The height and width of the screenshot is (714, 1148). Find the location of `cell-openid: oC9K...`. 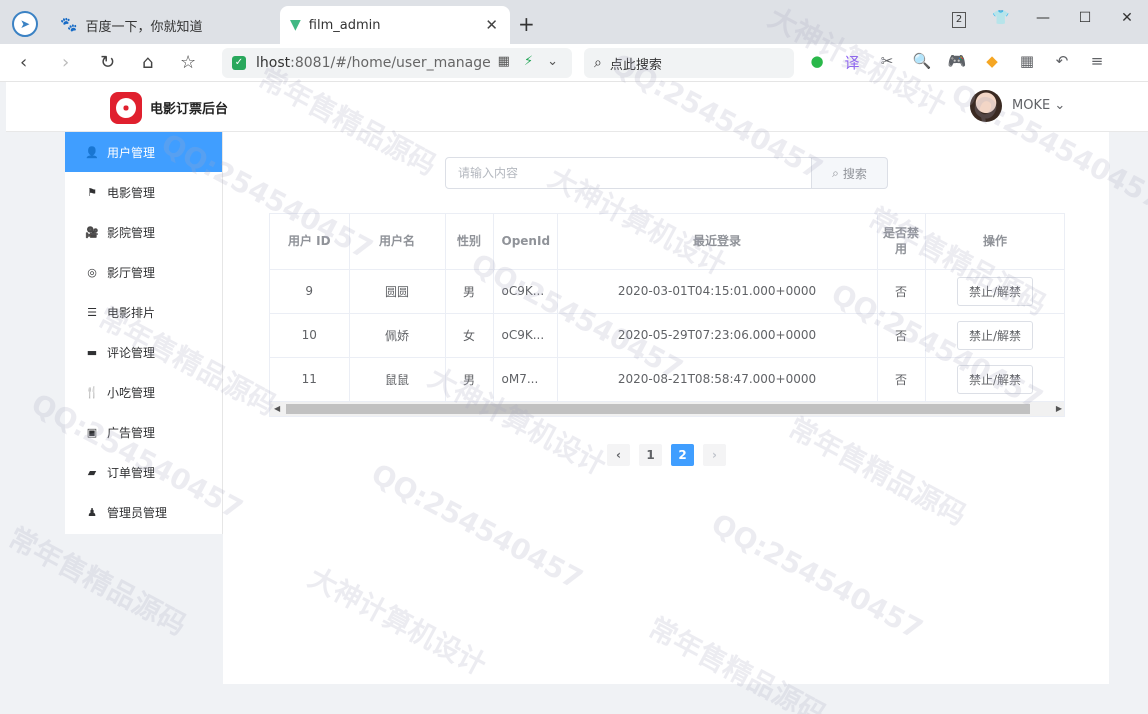

cell-openid: oC9K... is located at coordinates (525, 335).